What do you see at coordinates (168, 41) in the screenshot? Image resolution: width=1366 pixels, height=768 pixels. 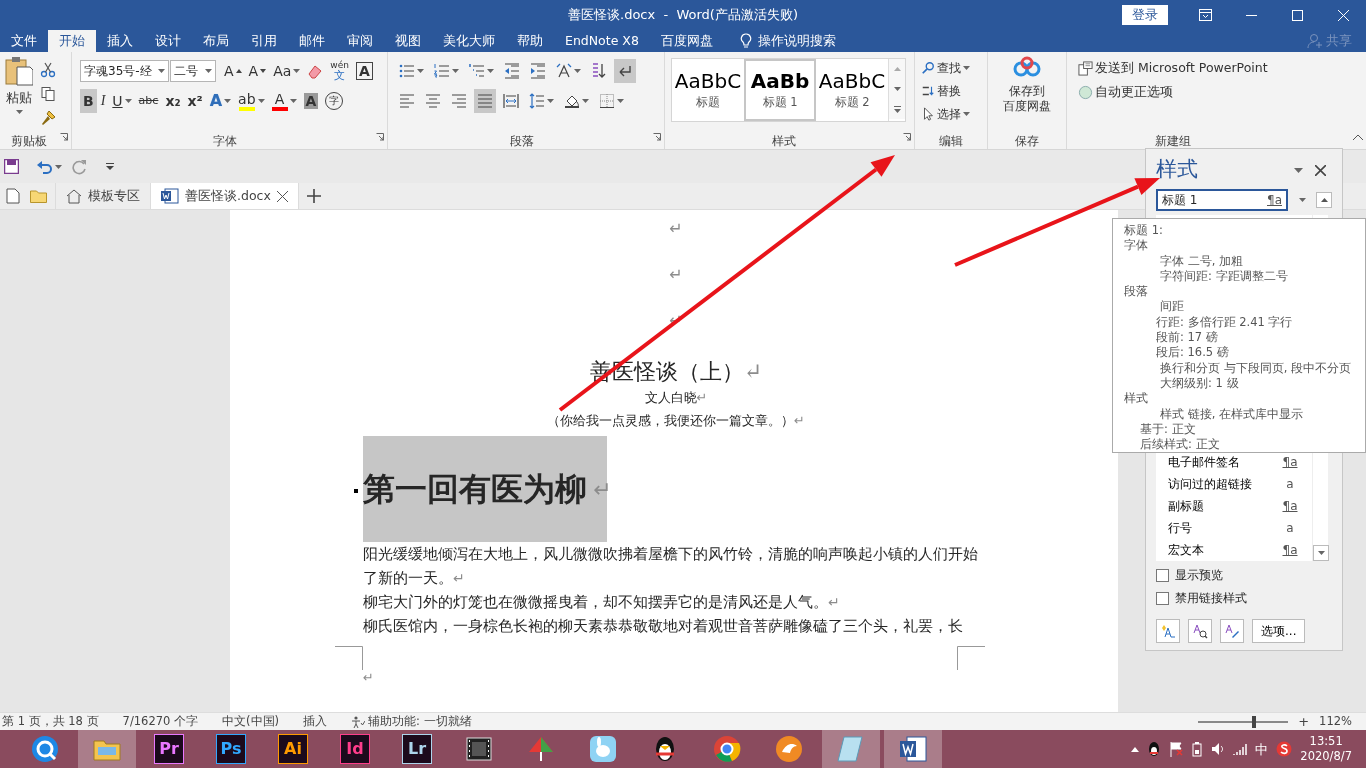 I see `ribbon-tab: 设计` at bounding box center [168, 41].